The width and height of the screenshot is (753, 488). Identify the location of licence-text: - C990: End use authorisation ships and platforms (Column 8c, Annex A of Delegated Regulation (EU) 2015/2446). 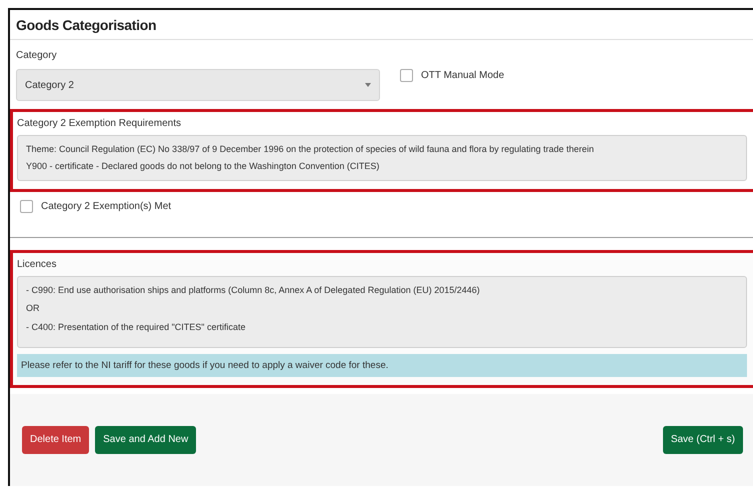
(253, 290).